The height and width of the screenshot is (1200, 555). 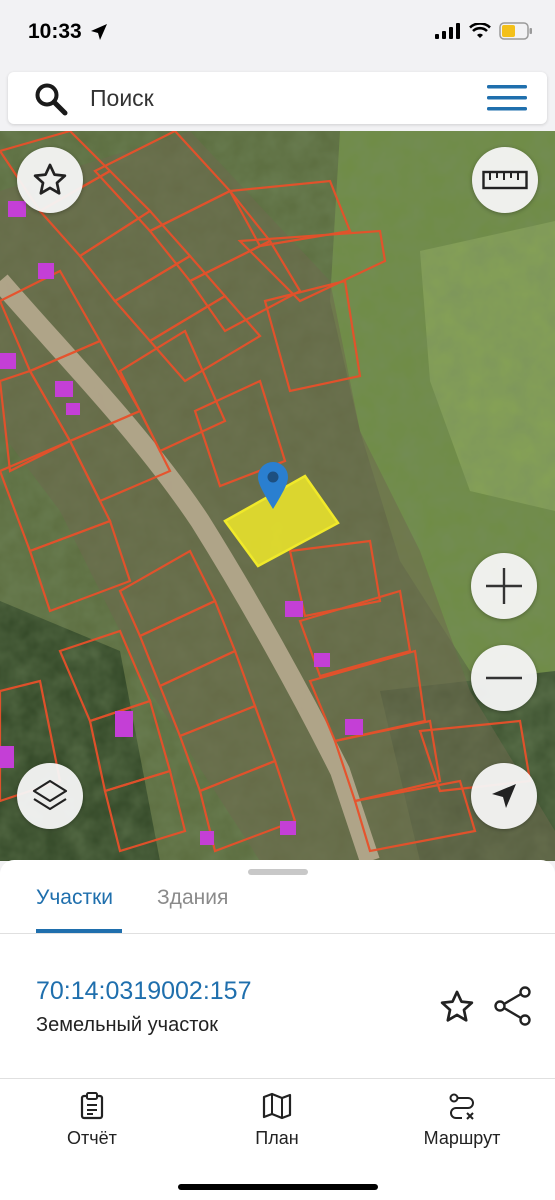 I want to click on share-icon, so click(x=513, y=1006).